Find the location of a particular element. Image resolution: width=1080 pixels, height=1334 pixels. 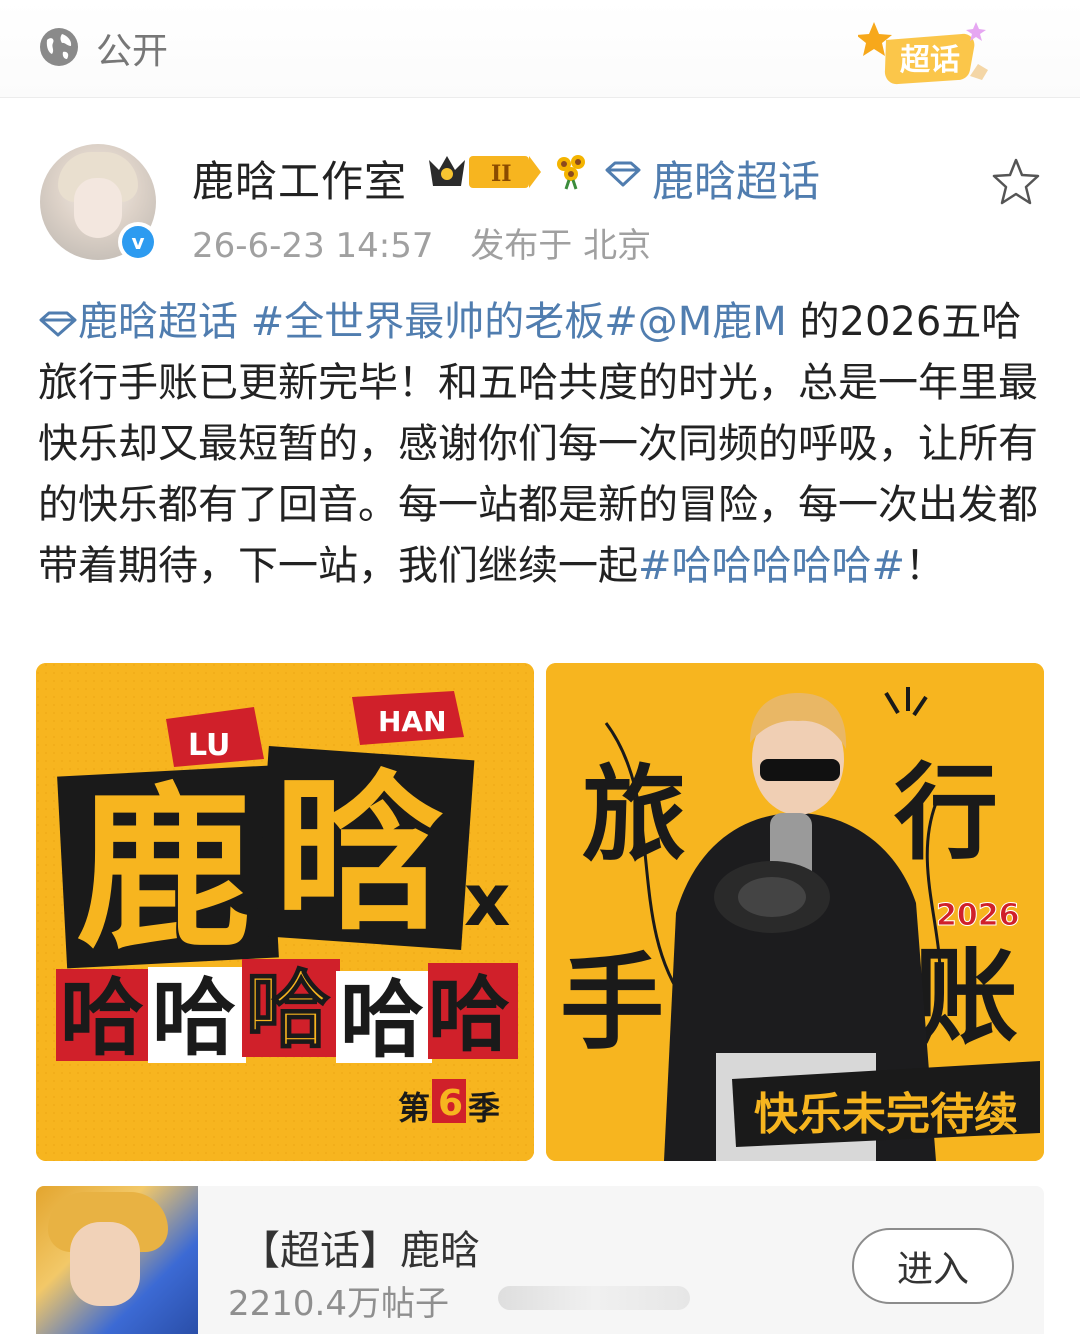

super-topic-badge-label: 超话 is located at coordinates (930, 60).